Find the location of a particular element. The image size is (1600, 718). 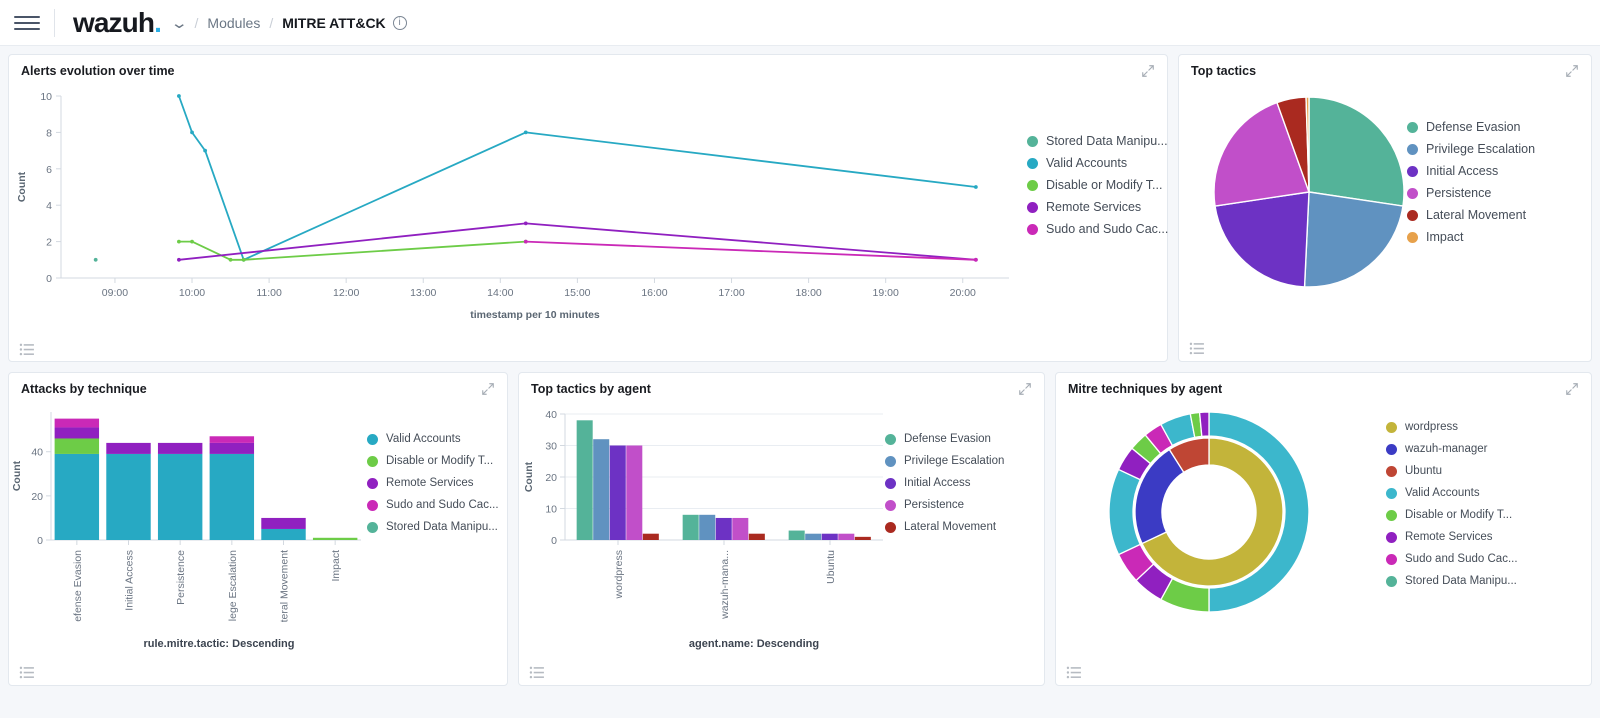

panel-header: Alerts evolution over time is located at coordinates (588, 68).